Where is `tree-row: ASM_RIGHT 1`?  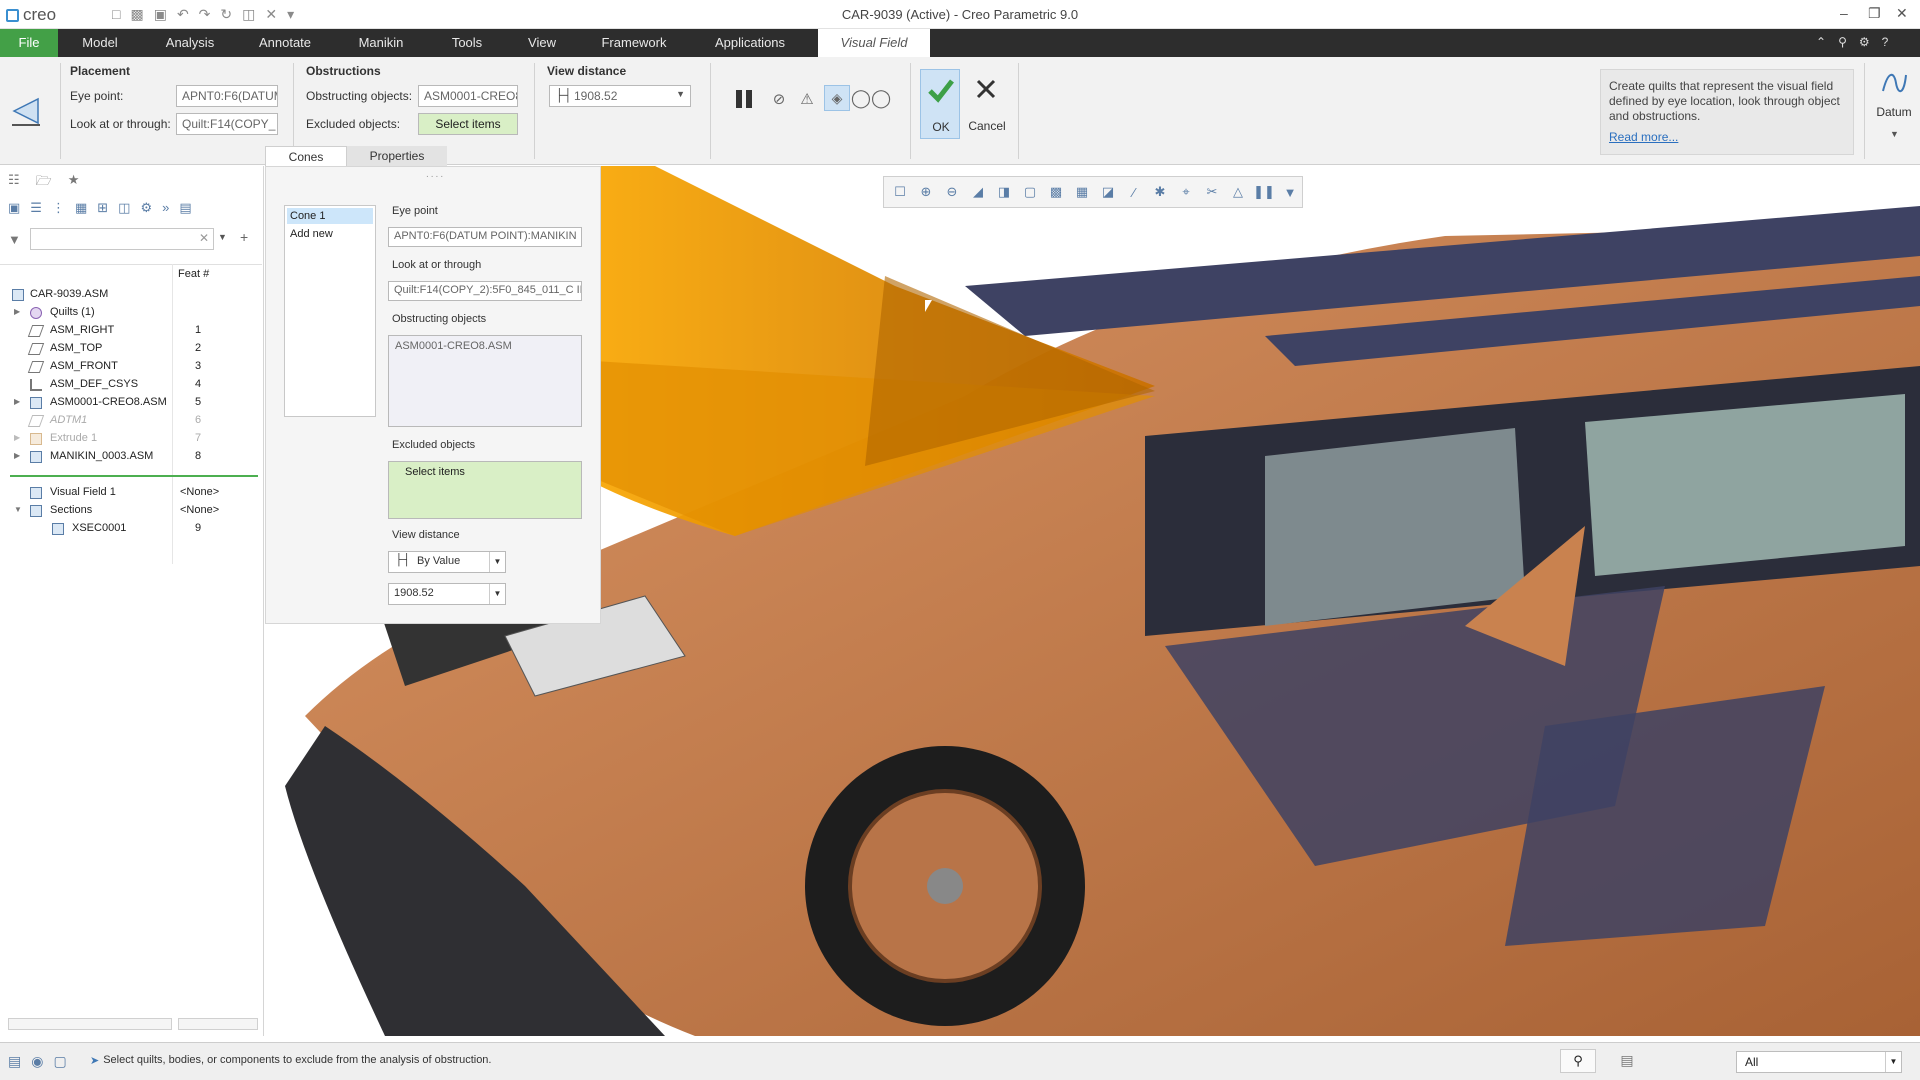 tree-row: ASM_RIGHT 1 is located at coordinates (131, 331).